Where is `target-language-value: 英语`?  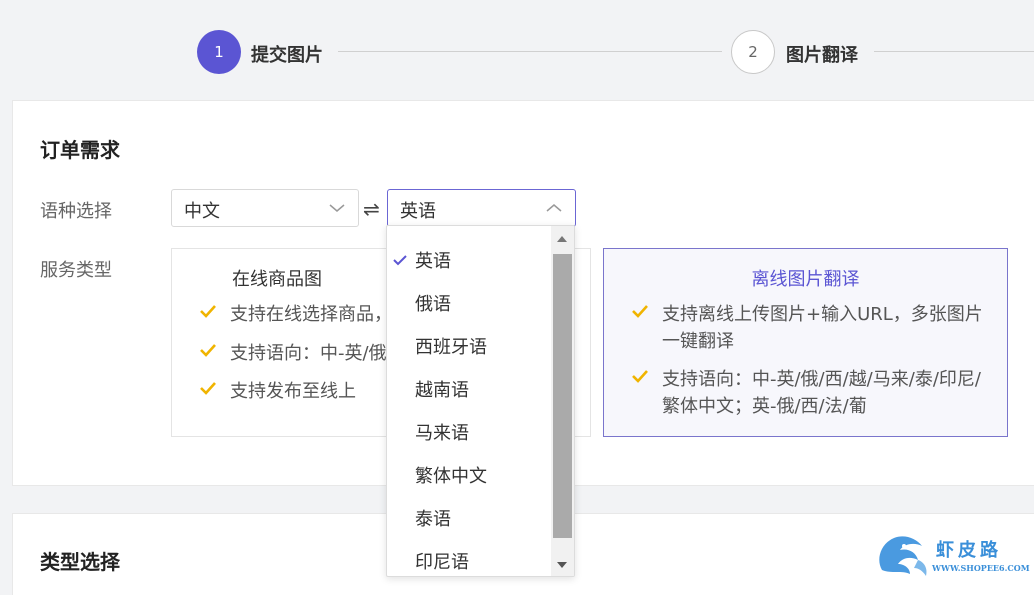
target-language-value: 英语 is located at coordinates (418, 211).